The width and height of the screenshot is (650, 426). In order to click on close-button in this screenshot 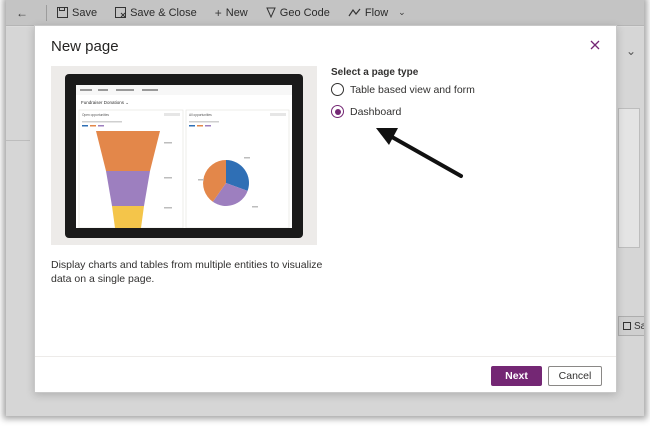, I will do `click(595, 45)`.